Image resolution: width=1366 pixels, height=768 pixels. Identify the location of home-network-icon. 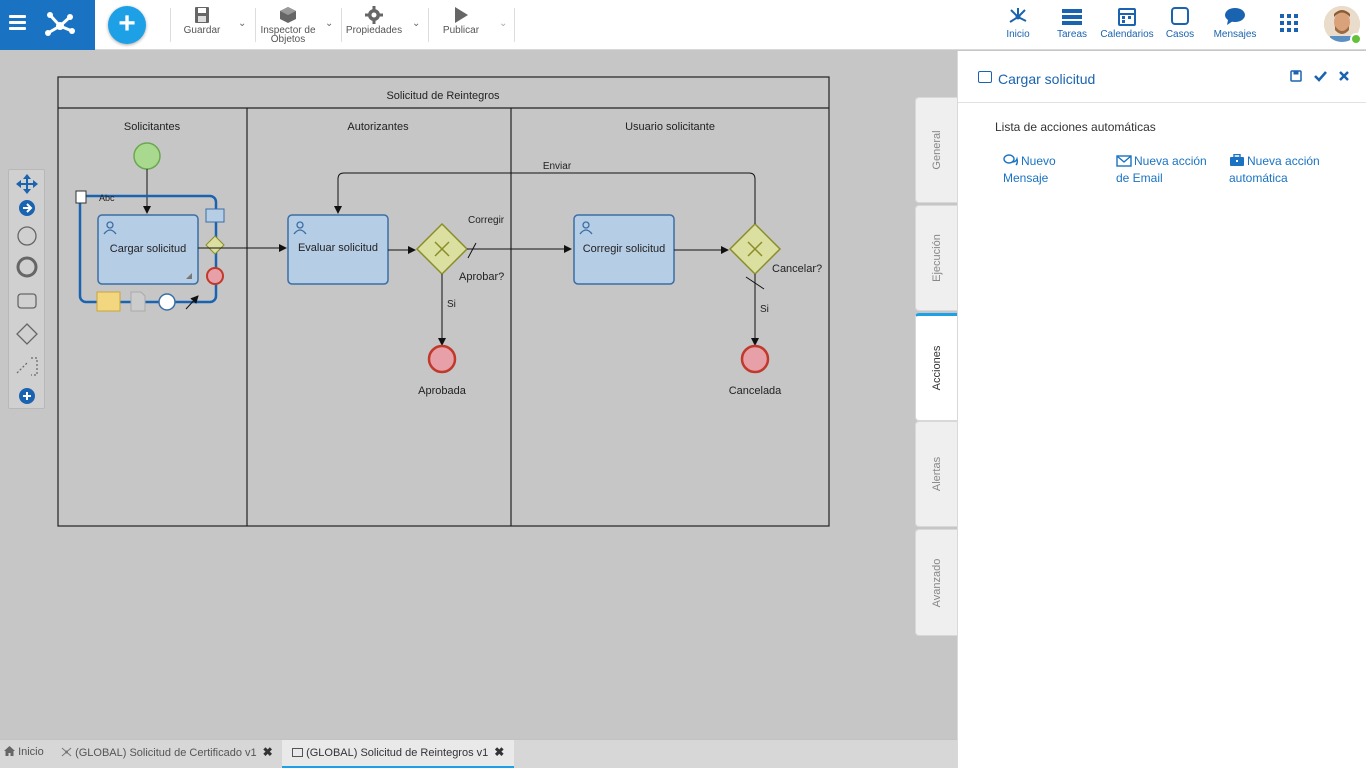
(1018, 15).